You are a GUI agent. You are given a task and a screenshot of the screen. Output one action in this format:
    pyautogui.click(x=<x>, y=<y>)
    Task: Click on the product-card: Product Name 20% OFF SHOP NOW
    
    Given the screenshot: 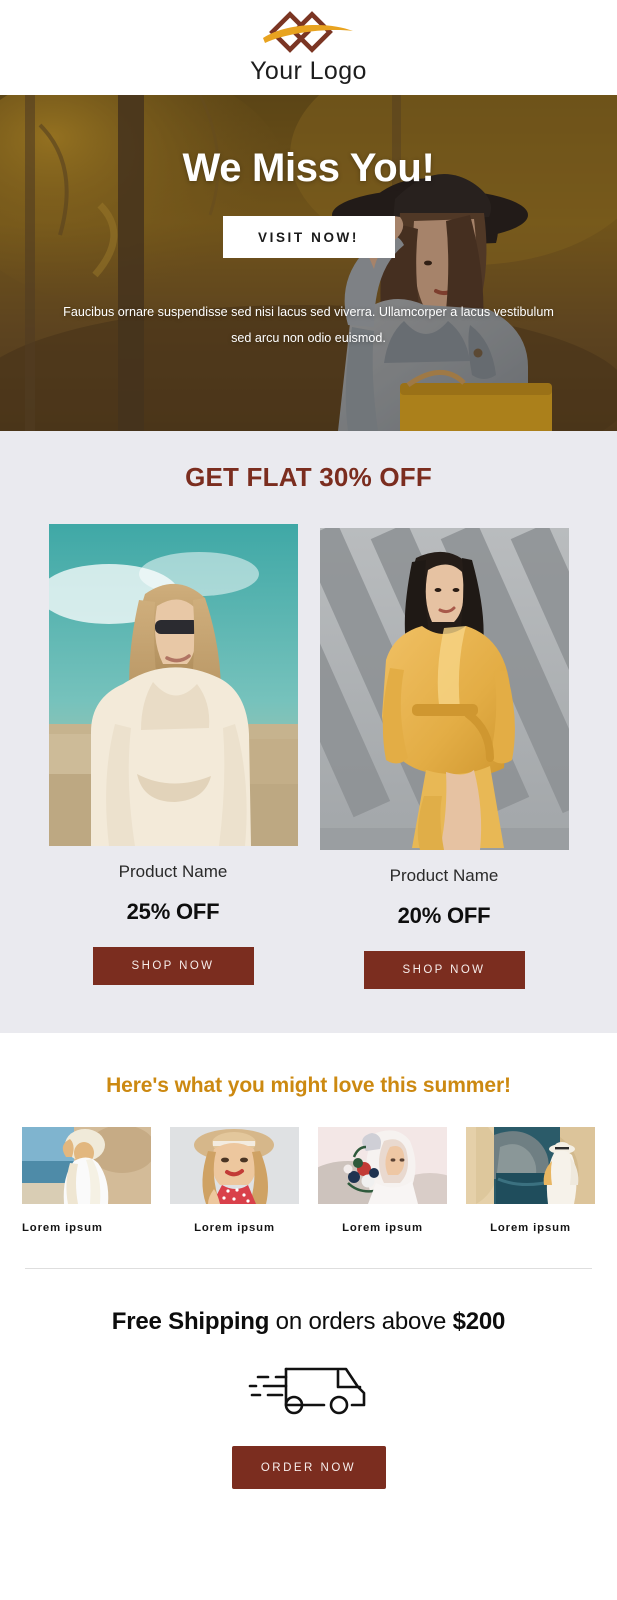 What is the action you would take?
    pyautogui.click(x=444, y=758)
    